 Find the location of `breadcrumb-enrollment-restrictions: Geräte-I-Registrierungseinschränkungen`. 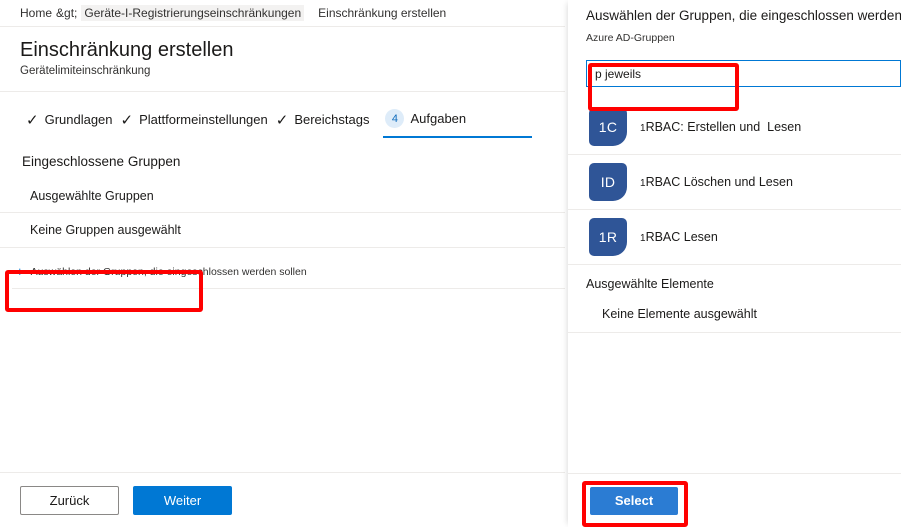

breadcrumb-enrollment-restrictions: Geräte-I-Registrierungseinschränkungen is located at coordinates (193, 13).